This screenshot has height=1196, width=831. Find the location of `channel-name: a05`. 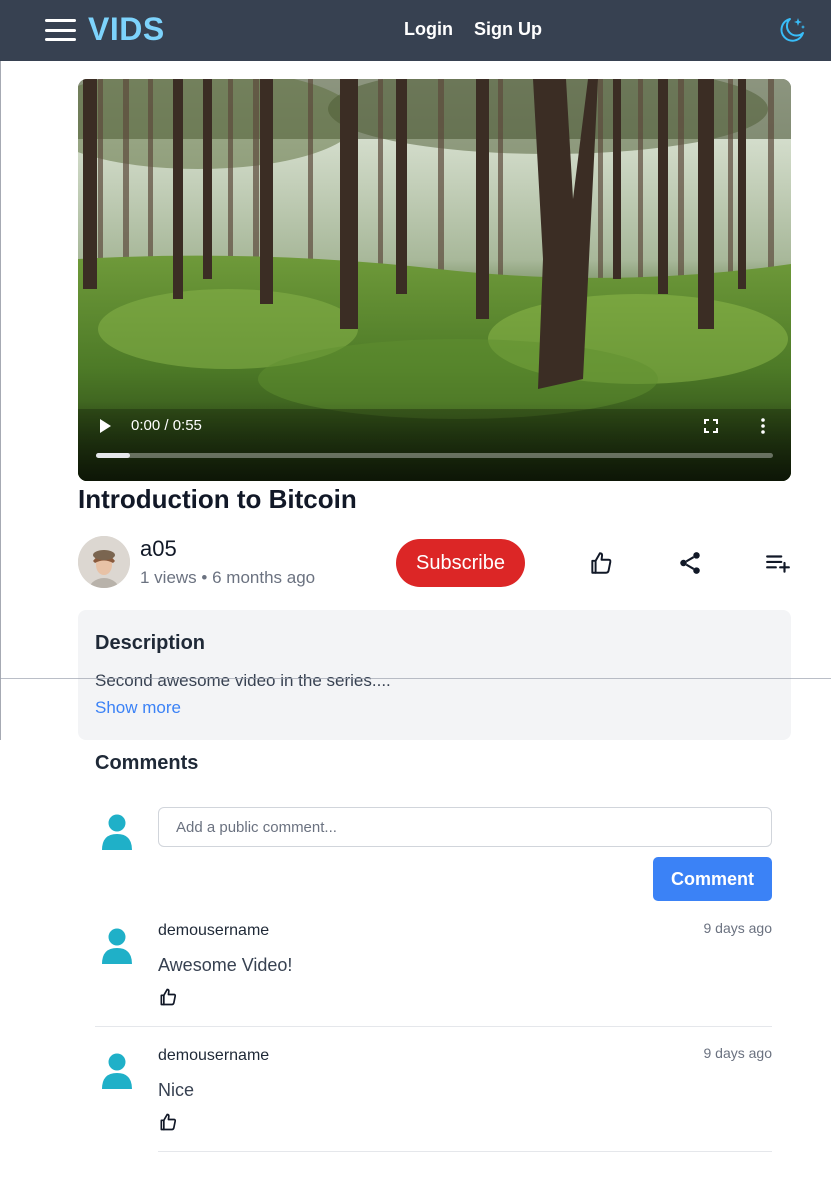

channel-name: a05 is located at coordinates (158, 549).